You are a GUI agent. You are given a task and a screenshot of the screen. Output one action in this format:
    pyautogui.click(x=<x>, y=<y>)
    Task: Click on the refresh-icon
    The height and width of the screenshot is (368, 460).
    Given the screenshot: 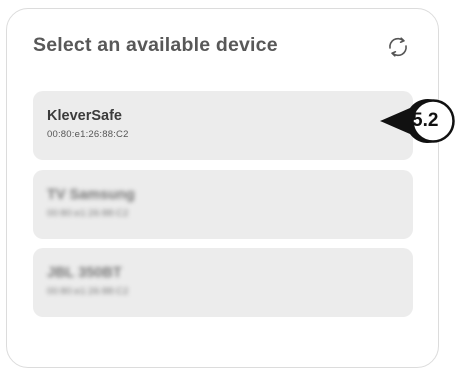 What is the action you would take?
    pyautogui.click(x=398, y=47)
    